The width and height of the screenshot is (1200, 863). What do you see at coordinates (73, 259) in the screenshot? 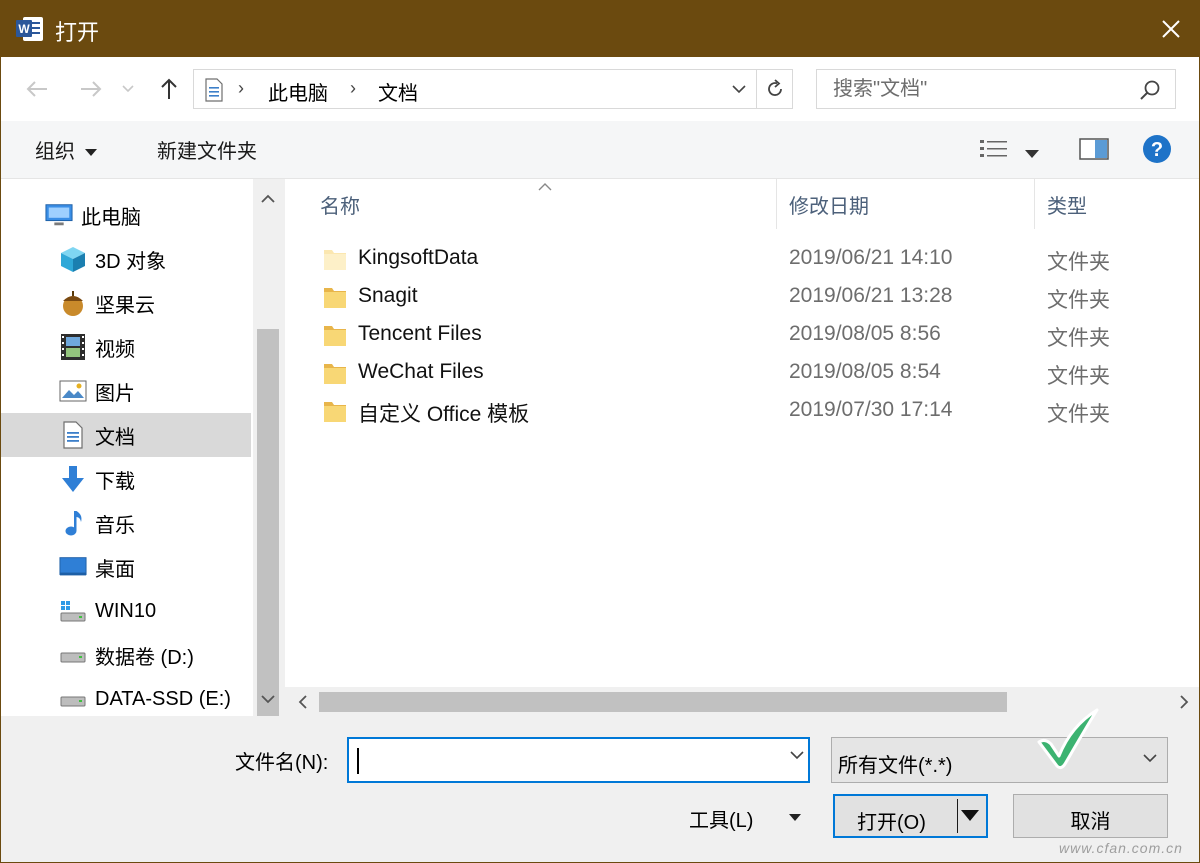
I see `3d-objects-icon` at bounding box center [73, 259].